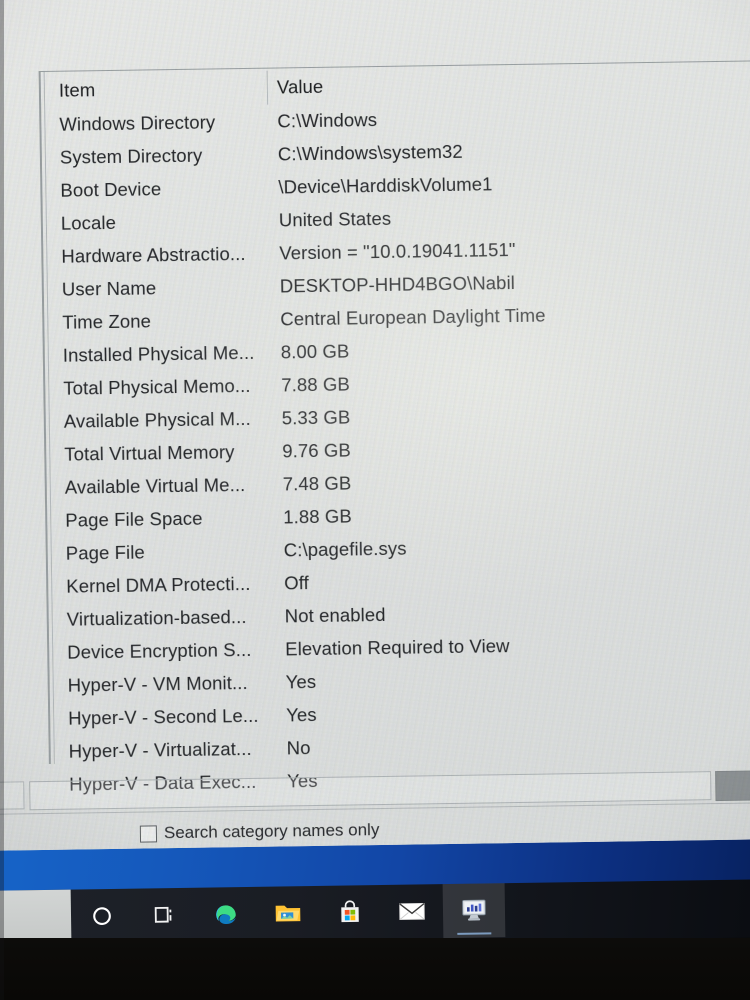 The width and height of the screenshot is (750, 1000). What do you see at coordinates (36, 915) in the screenshot?
I see `start-button-area` at bounding box center [36, 915].